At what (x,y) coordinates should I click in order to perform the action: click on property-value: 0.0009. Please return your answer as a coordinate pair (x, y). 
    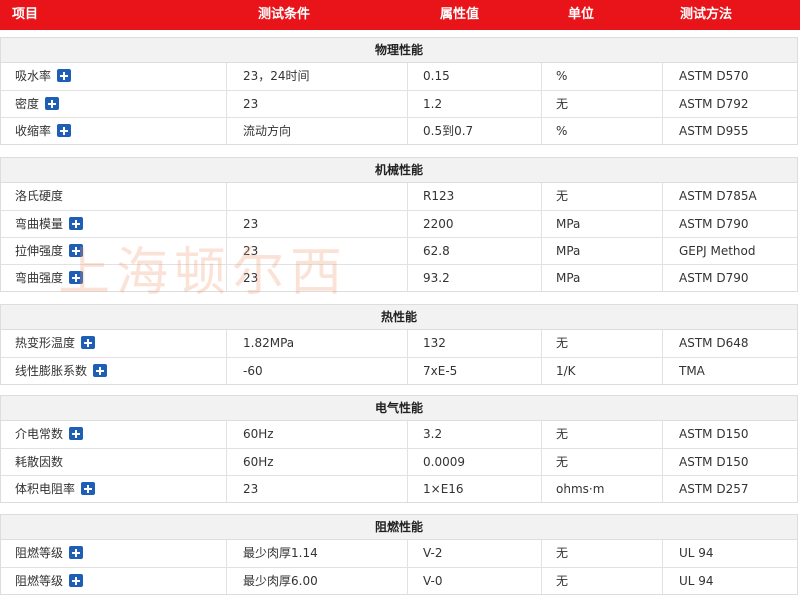
    Looking at the image, I should click on (444, 462).